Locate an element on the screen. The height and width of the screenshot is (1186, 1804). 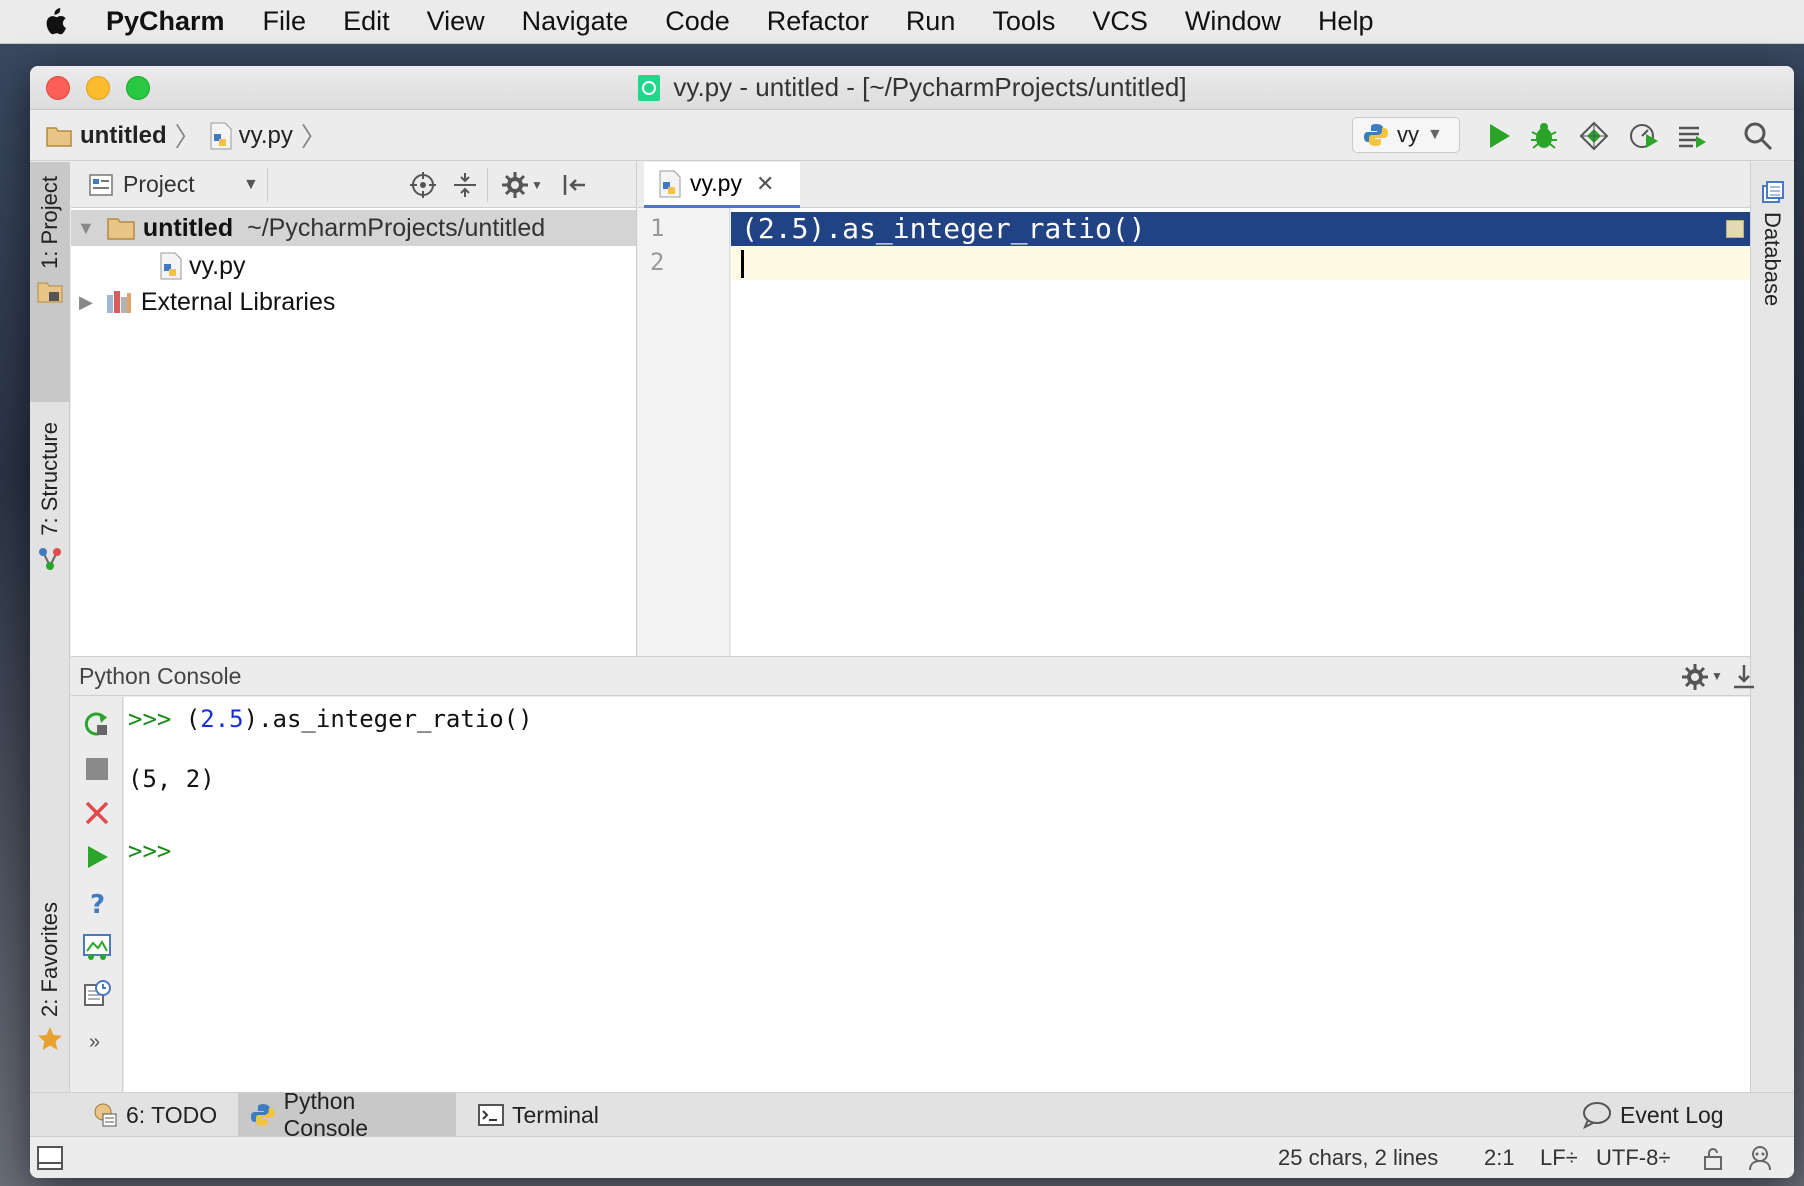
tab-terminal: Terminal is located at coordinates (538, 1115).